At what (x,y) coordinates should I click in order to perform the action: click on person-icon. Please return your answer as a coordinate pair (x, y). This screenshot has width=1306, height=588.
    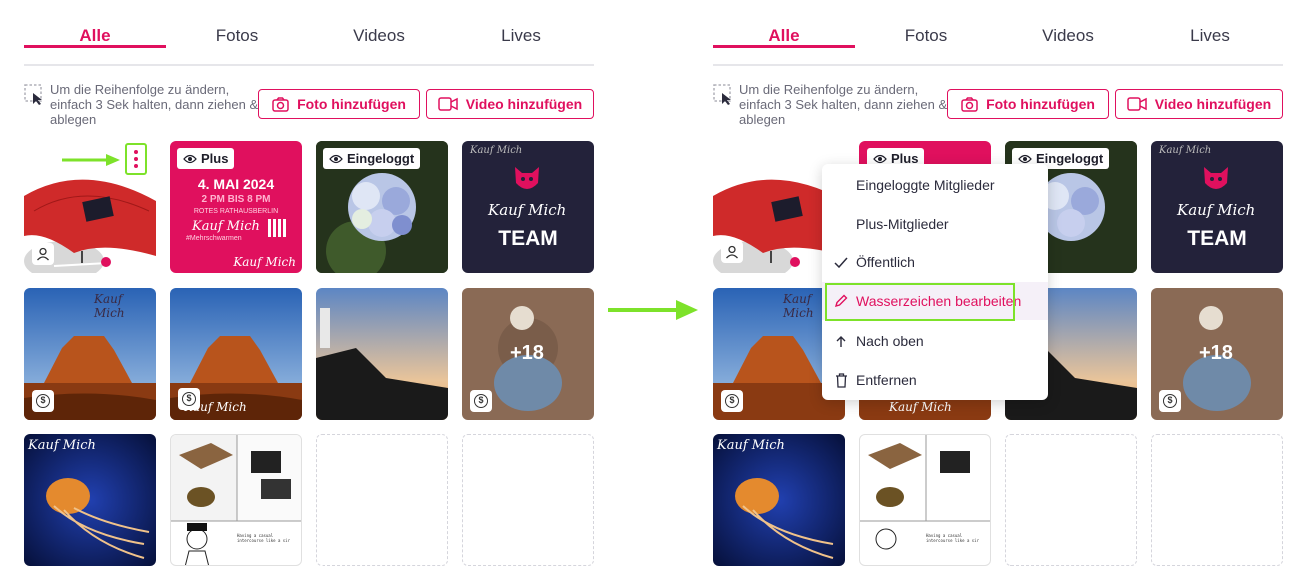
    Looking at the image, I should click on (732, 252).